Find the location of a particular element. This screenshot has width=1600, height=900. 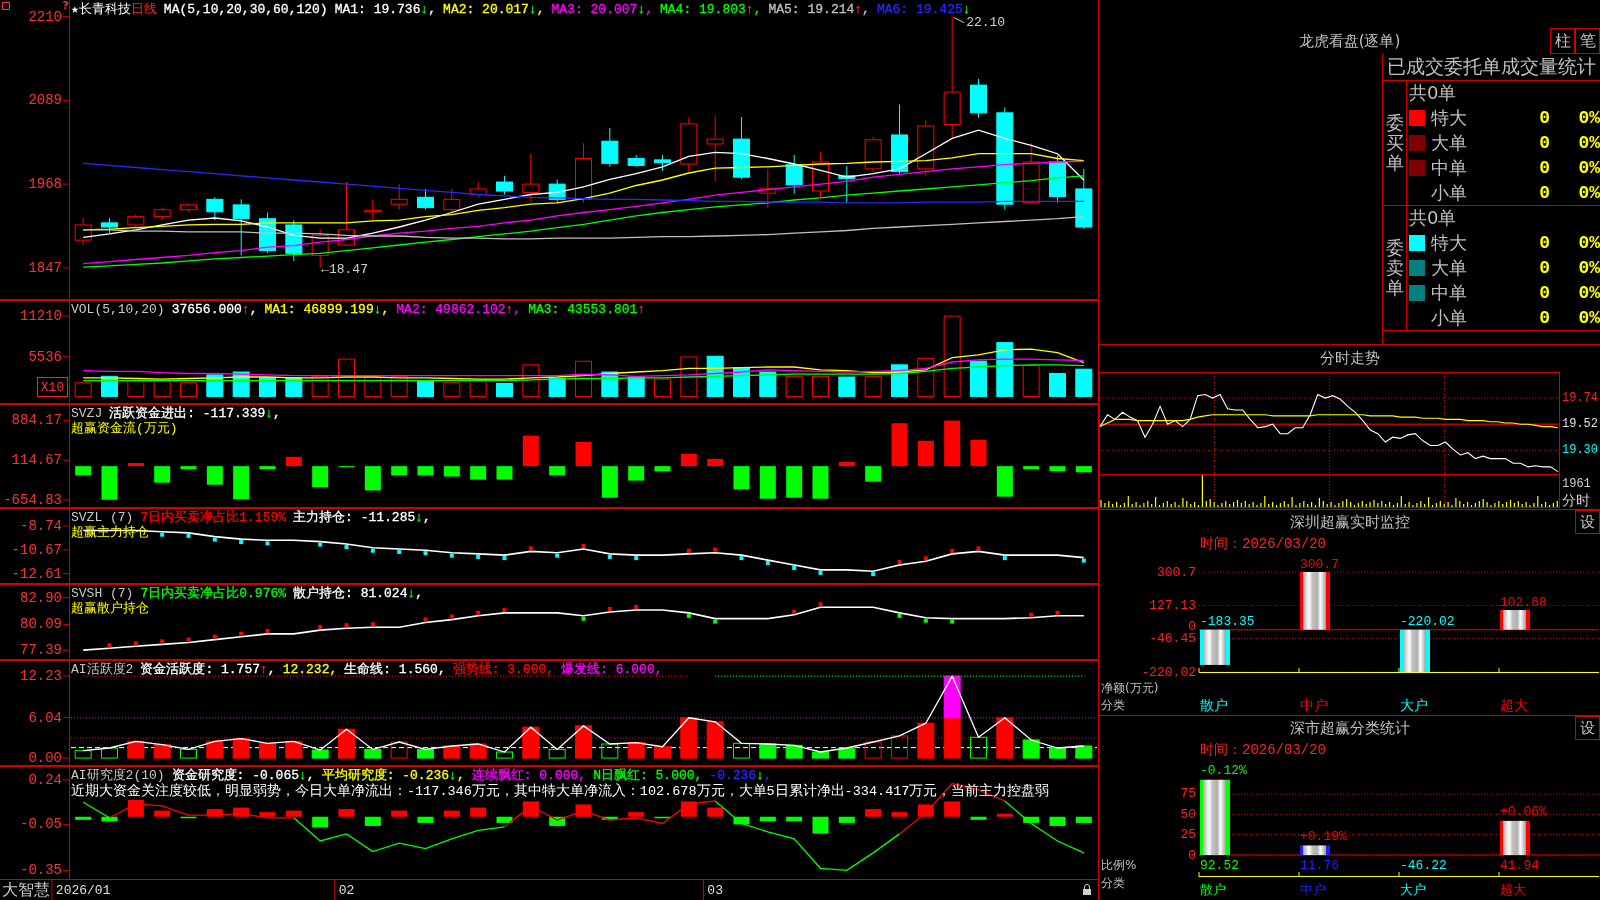

legend-text: 活跃资金进出: -117.339↓, is located at coordinates (195, 413).